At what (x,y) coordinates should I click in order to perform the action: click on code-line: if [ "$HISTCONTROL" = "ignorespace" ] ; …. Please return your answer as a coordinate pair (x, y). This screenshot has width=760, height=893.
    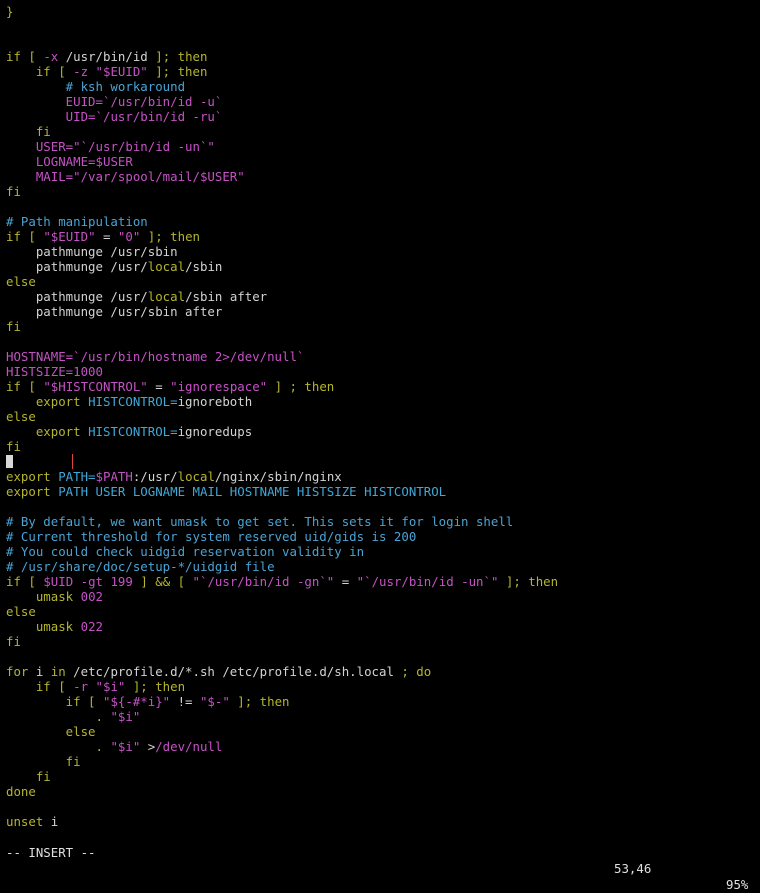
    Looking at the image, I should click on (381, 386).